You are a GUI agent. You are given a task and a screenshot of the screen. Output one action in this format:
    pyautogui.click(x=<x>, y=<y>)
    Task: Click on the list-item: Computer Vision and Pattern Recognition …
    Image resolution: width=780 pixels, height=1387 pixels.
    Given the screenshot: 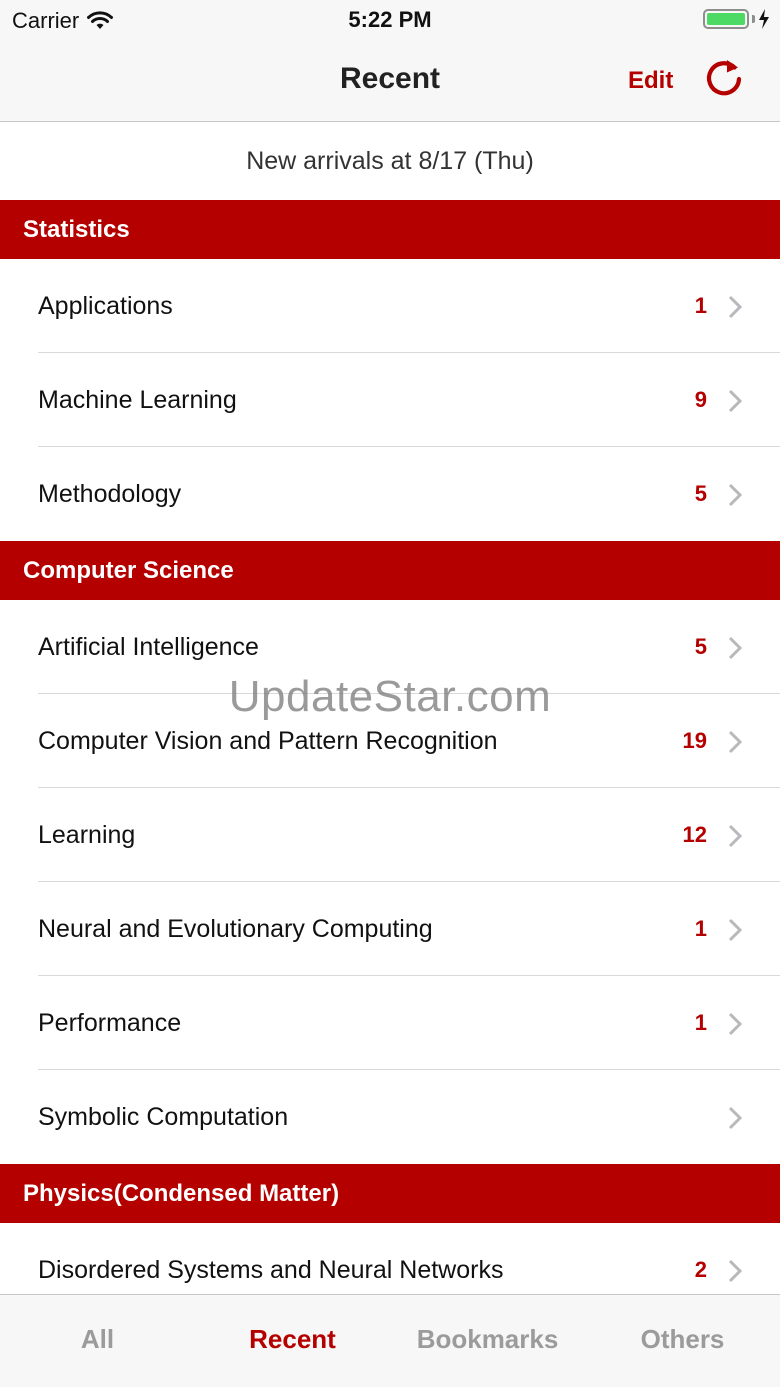 What is the action you would take?
    pyautogui.click(x=390, y=741)
    